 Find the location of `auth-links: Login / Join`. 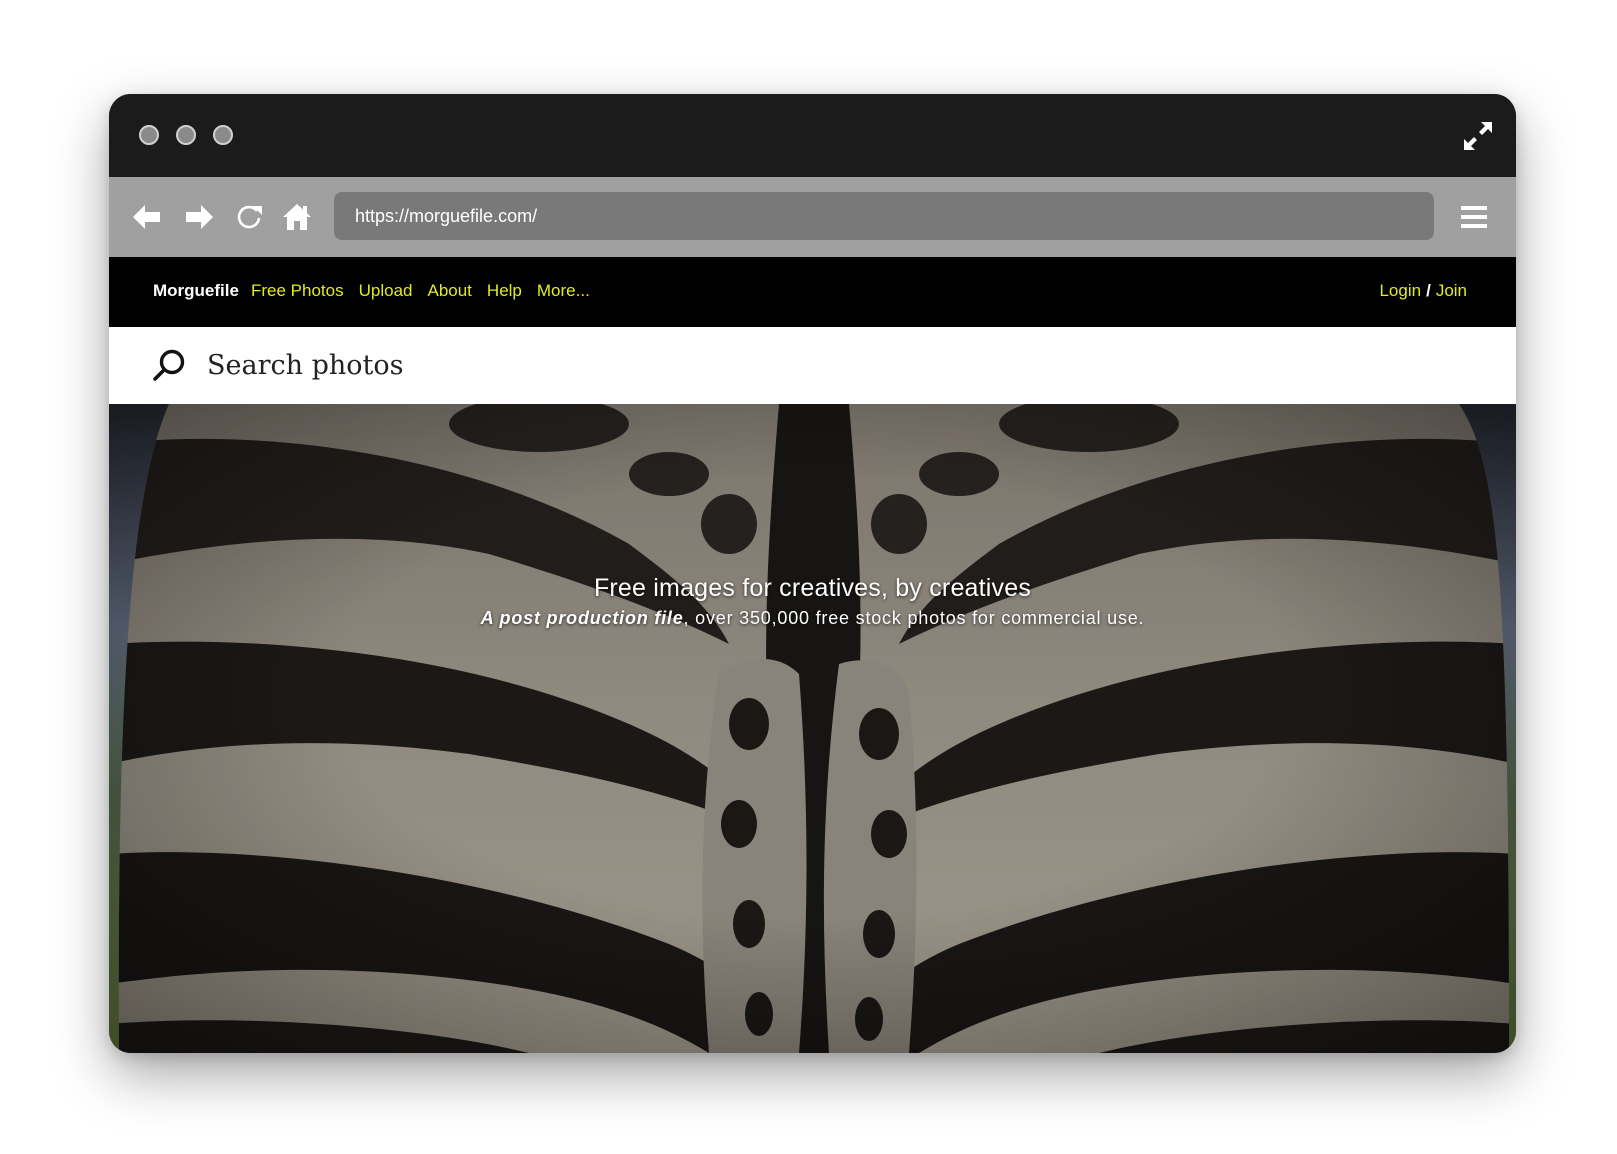

auth-links: Login / Join is located at coordinates (1423, 291).